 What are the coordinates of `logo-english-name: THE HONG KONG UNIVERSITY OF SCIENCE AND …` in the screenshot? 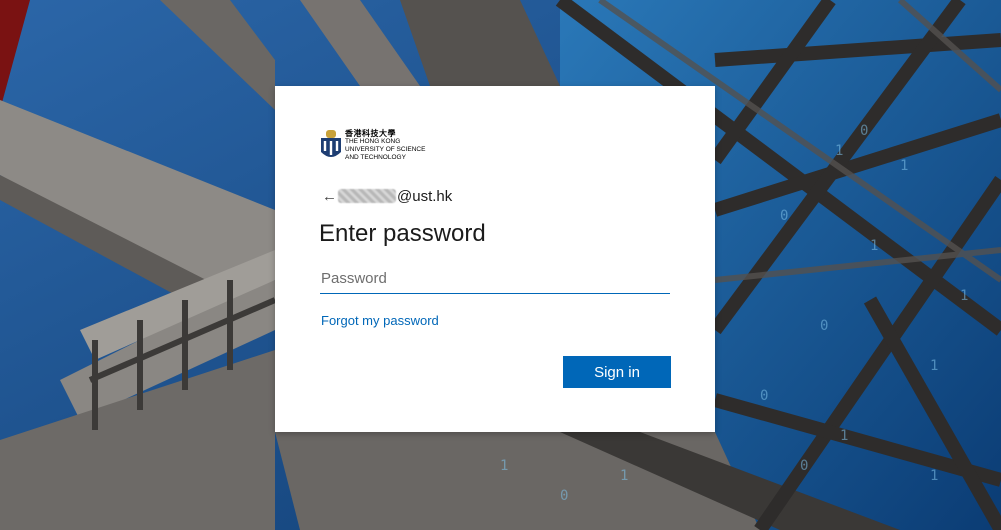 It's located at (385, 149).